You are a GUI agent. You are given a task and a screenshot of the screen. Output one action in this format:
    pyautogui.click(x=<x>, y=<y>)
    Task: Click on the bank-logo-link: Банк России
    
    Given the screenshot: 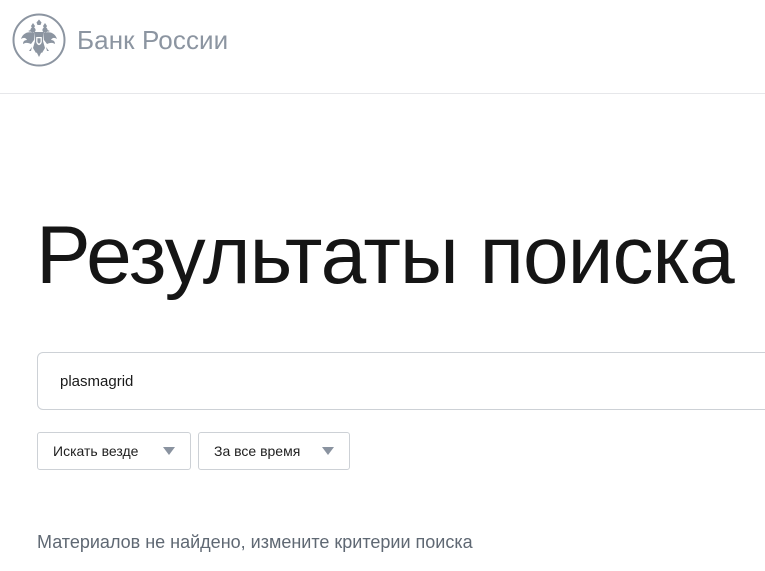 What is the action you would take?
    pyautogui.click(x=120, y=40)
    